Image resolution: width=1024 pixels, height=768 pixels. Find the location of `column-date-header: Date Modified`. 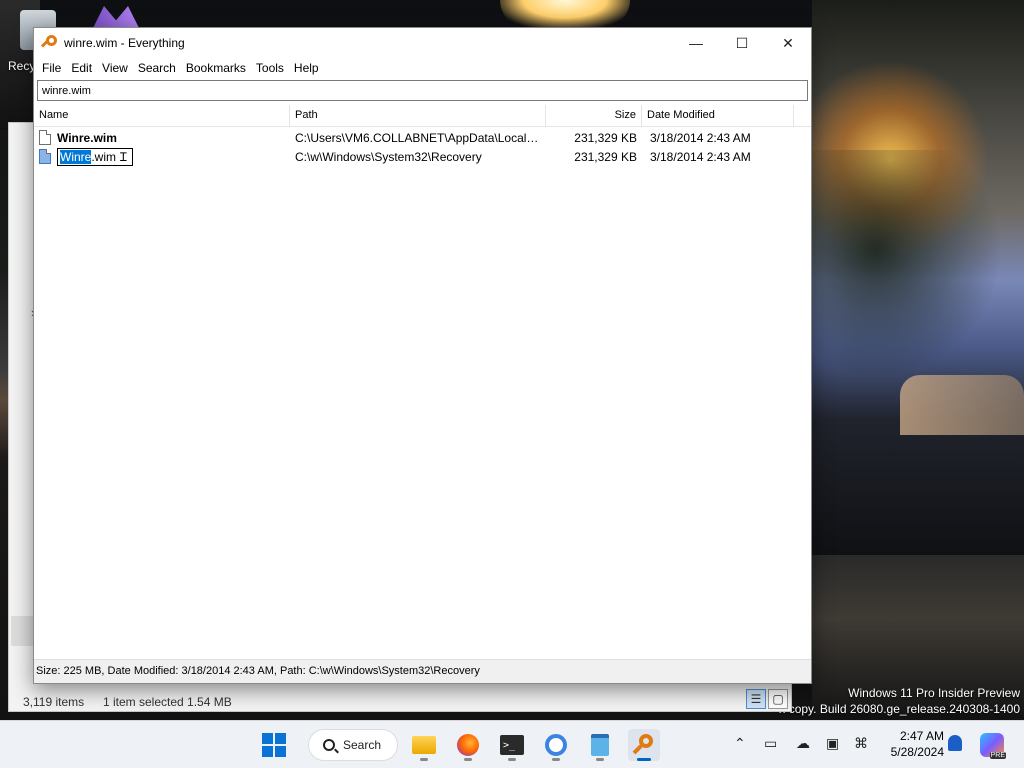

column-date-header: Date Modified is located at coordinates (718, 115).